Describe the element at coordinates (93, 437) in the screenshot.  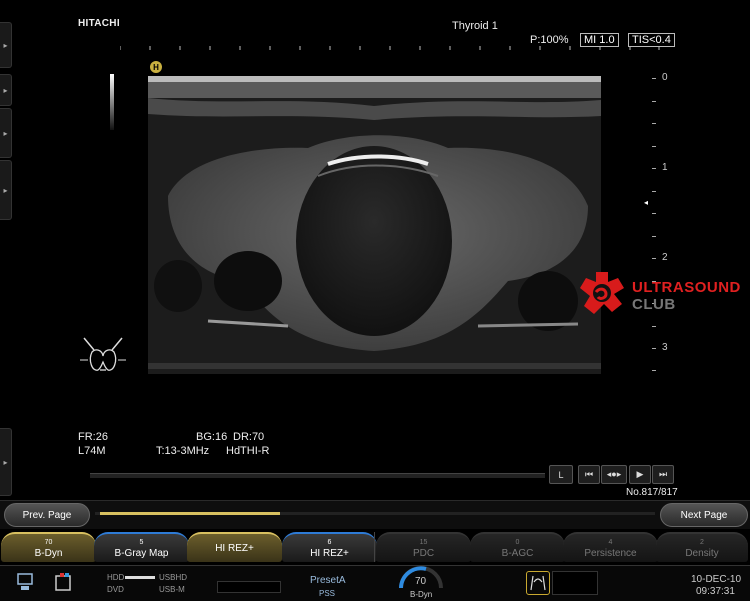
I see `frame-rate: FR:26` at that location.